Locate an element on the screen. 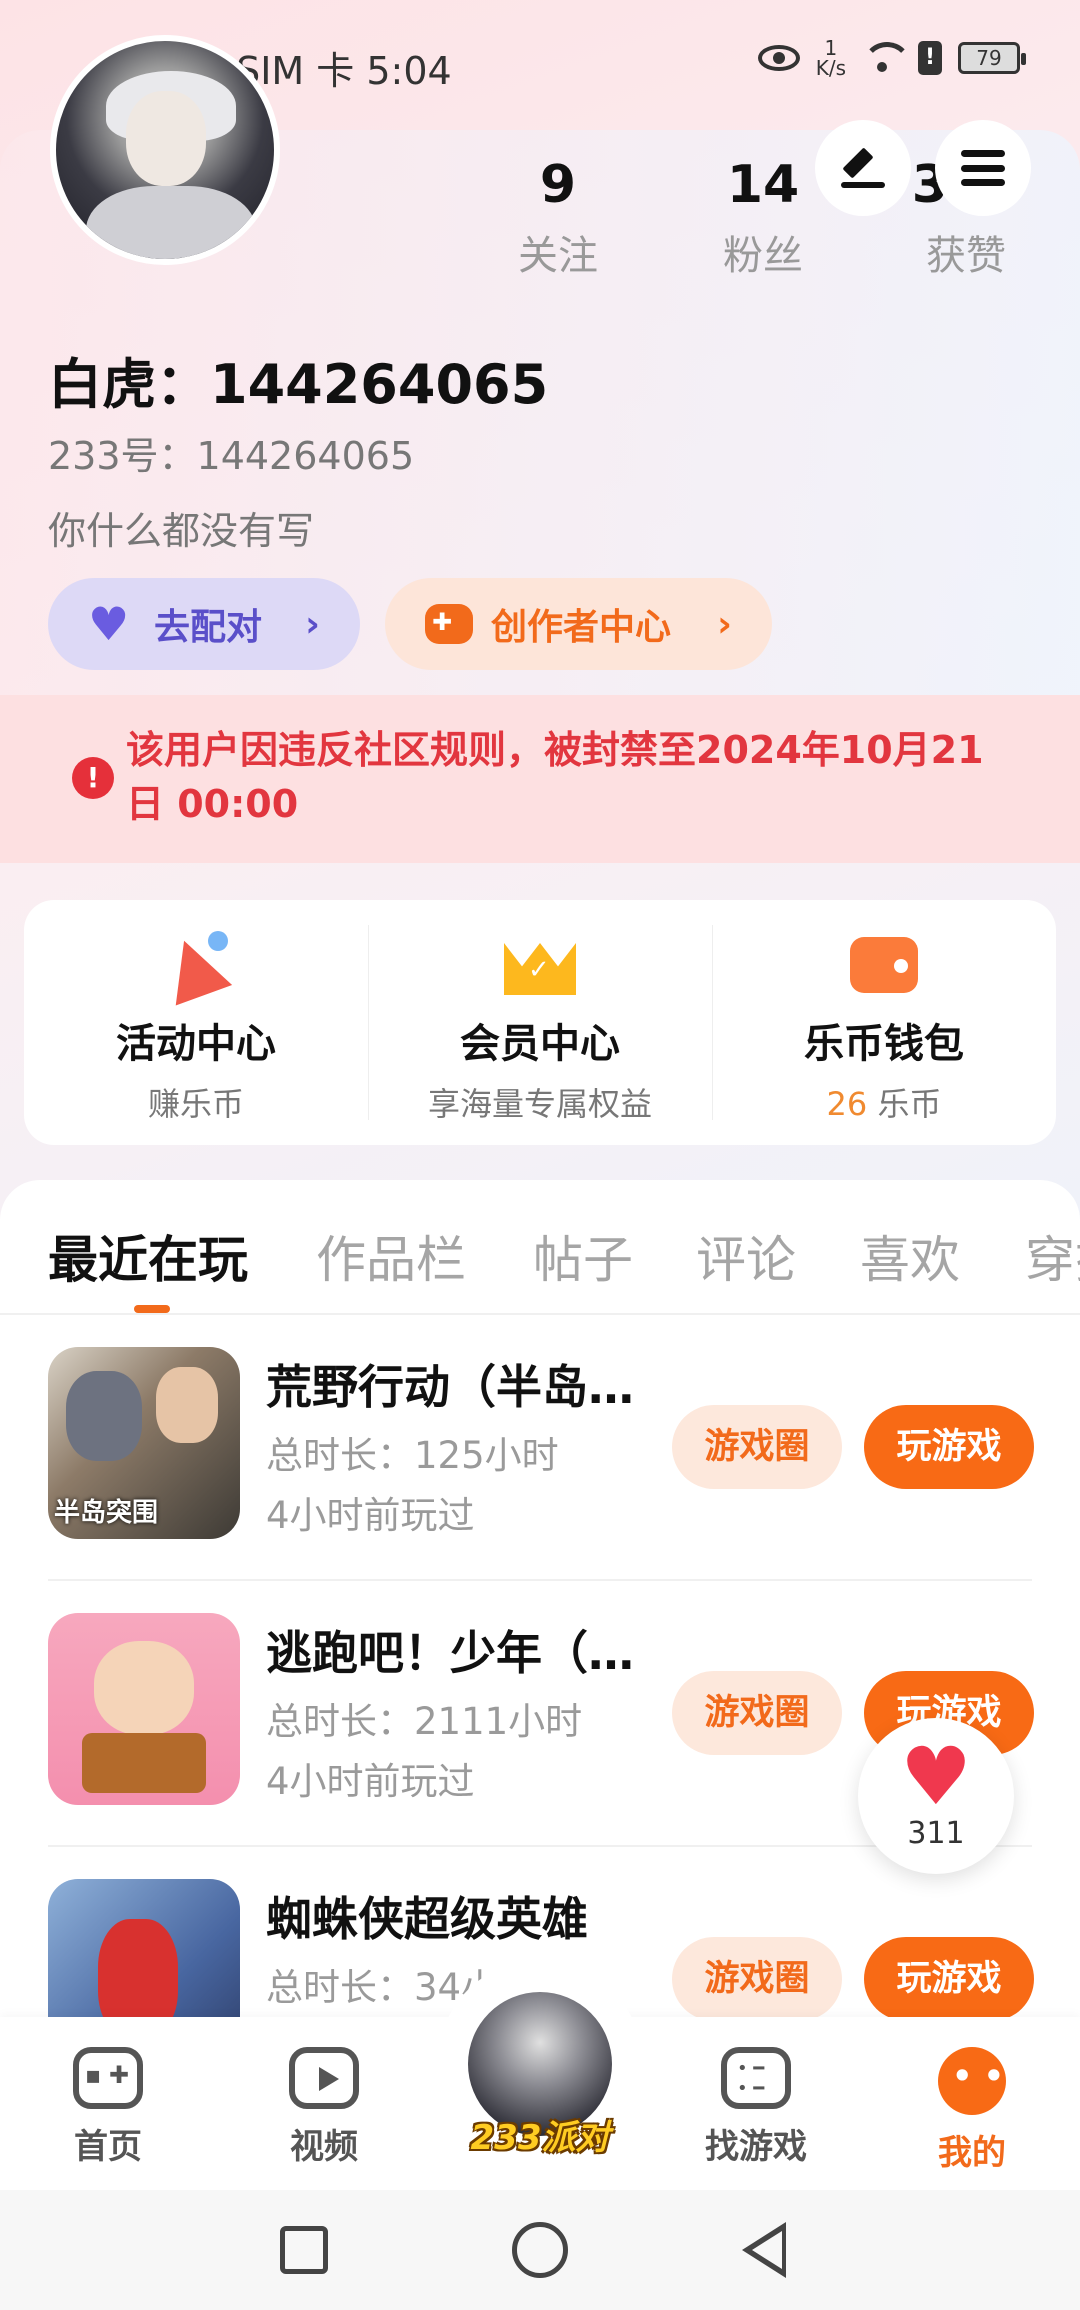 This screenshot has width=1080, height=2310. tab-indicator is located at coordinates (152, 1309).